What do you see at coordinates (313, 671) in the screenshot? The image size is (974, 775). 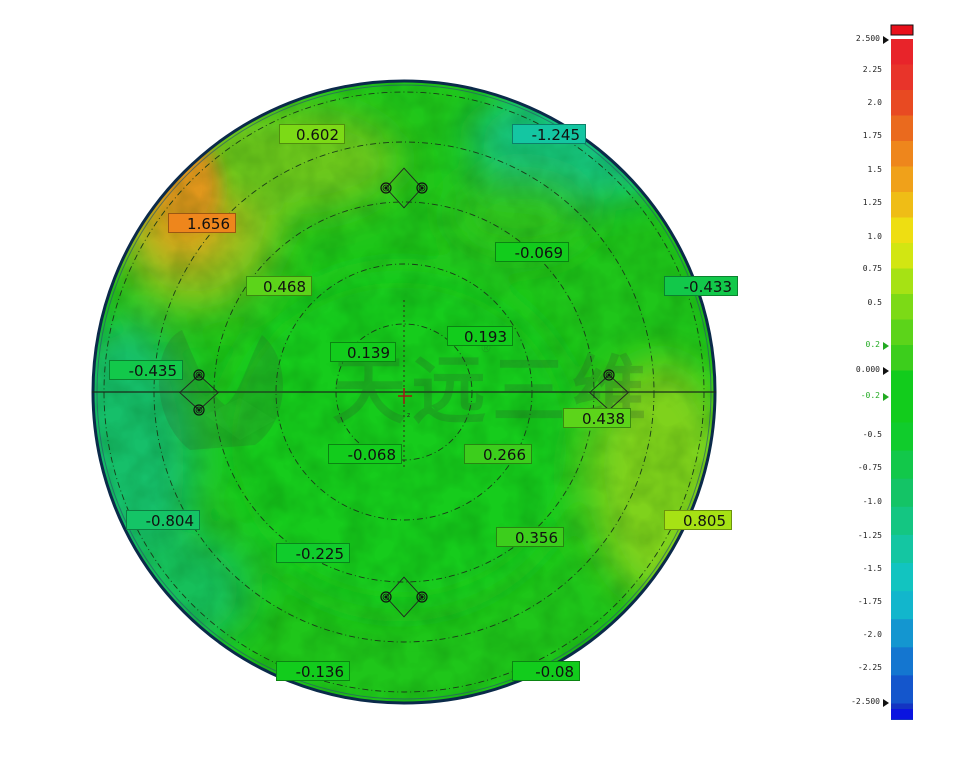 I see `deviation-callout: -0.136` at bounding box center [313, 671].